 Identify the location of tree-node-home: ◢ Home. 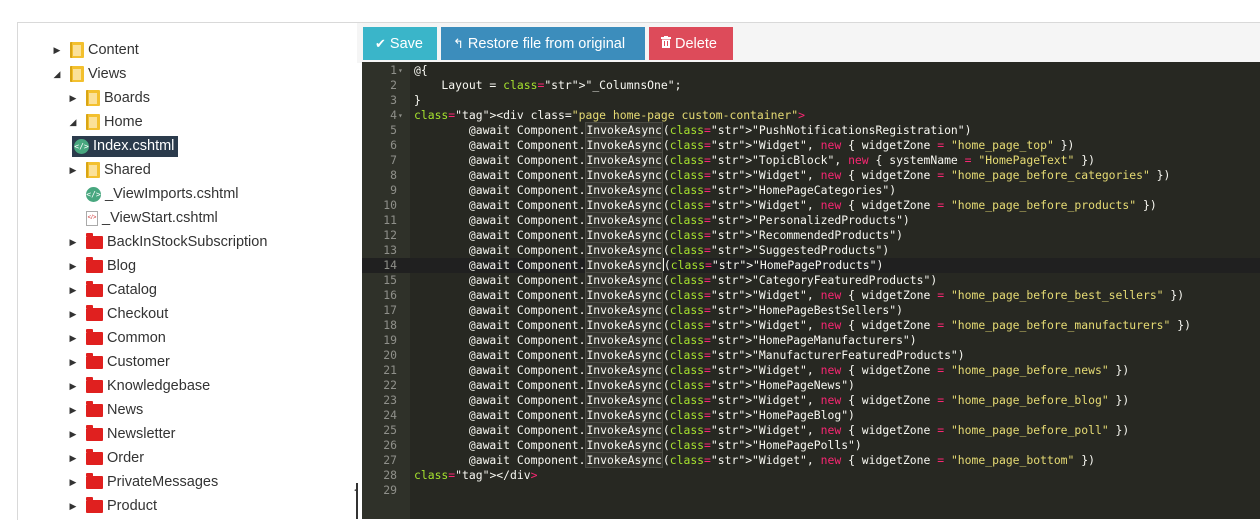
(105, 122).